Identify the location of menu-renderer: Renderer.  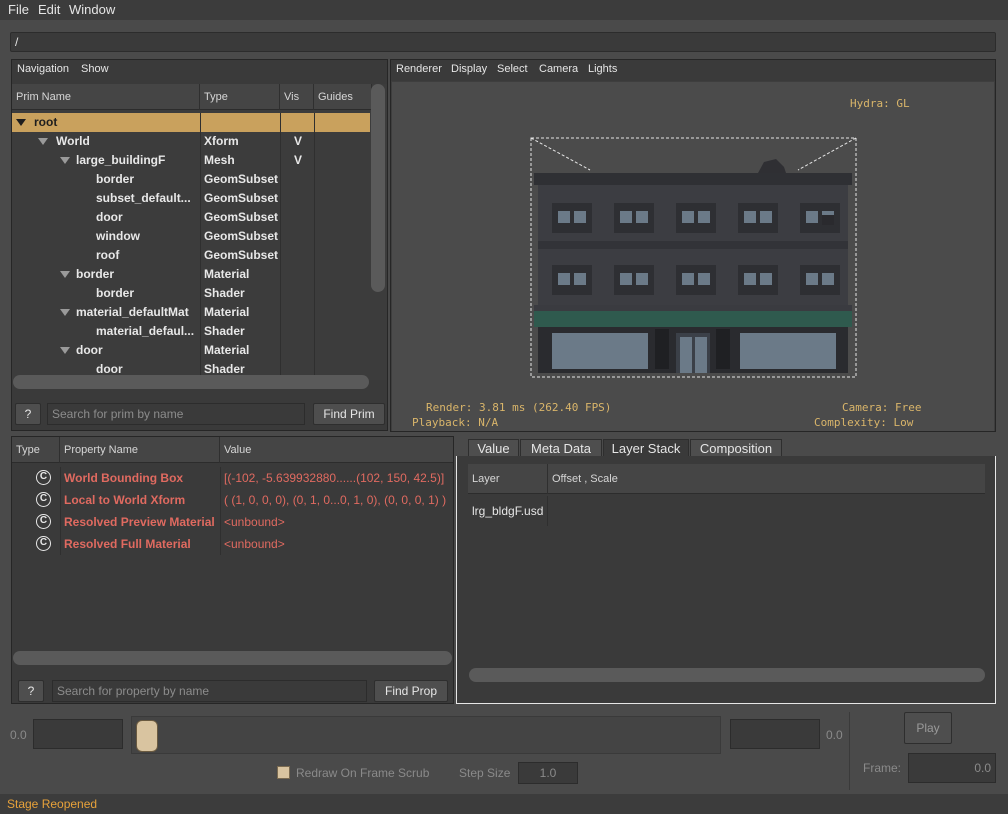
(419, 69).